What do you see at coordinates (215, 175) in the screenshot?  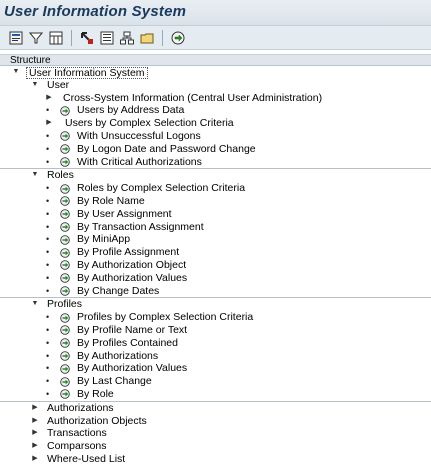 I see `tree-folder-roles: ▼ Roles` at bounding box center [215, 175].